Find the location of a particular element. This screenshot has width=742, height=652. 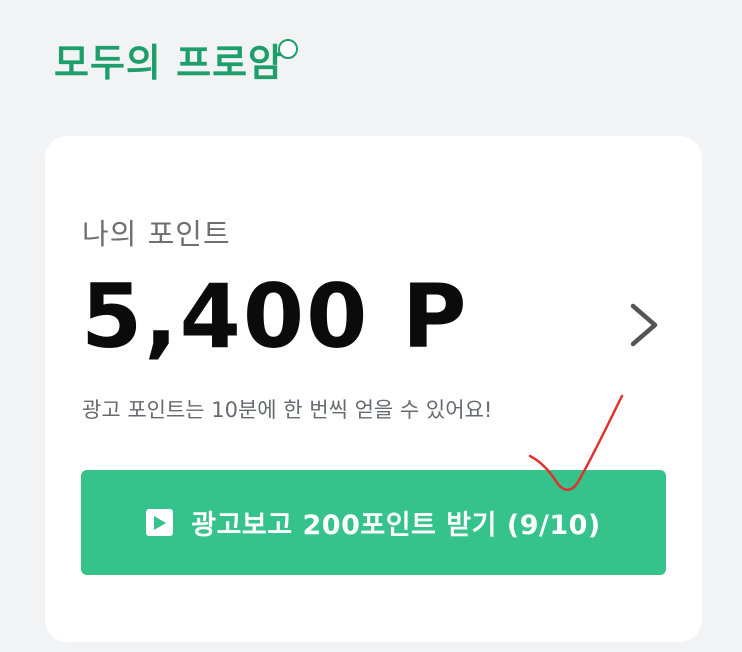

logo-text: 모두의 프로암 is located at coordinates (169, 63).